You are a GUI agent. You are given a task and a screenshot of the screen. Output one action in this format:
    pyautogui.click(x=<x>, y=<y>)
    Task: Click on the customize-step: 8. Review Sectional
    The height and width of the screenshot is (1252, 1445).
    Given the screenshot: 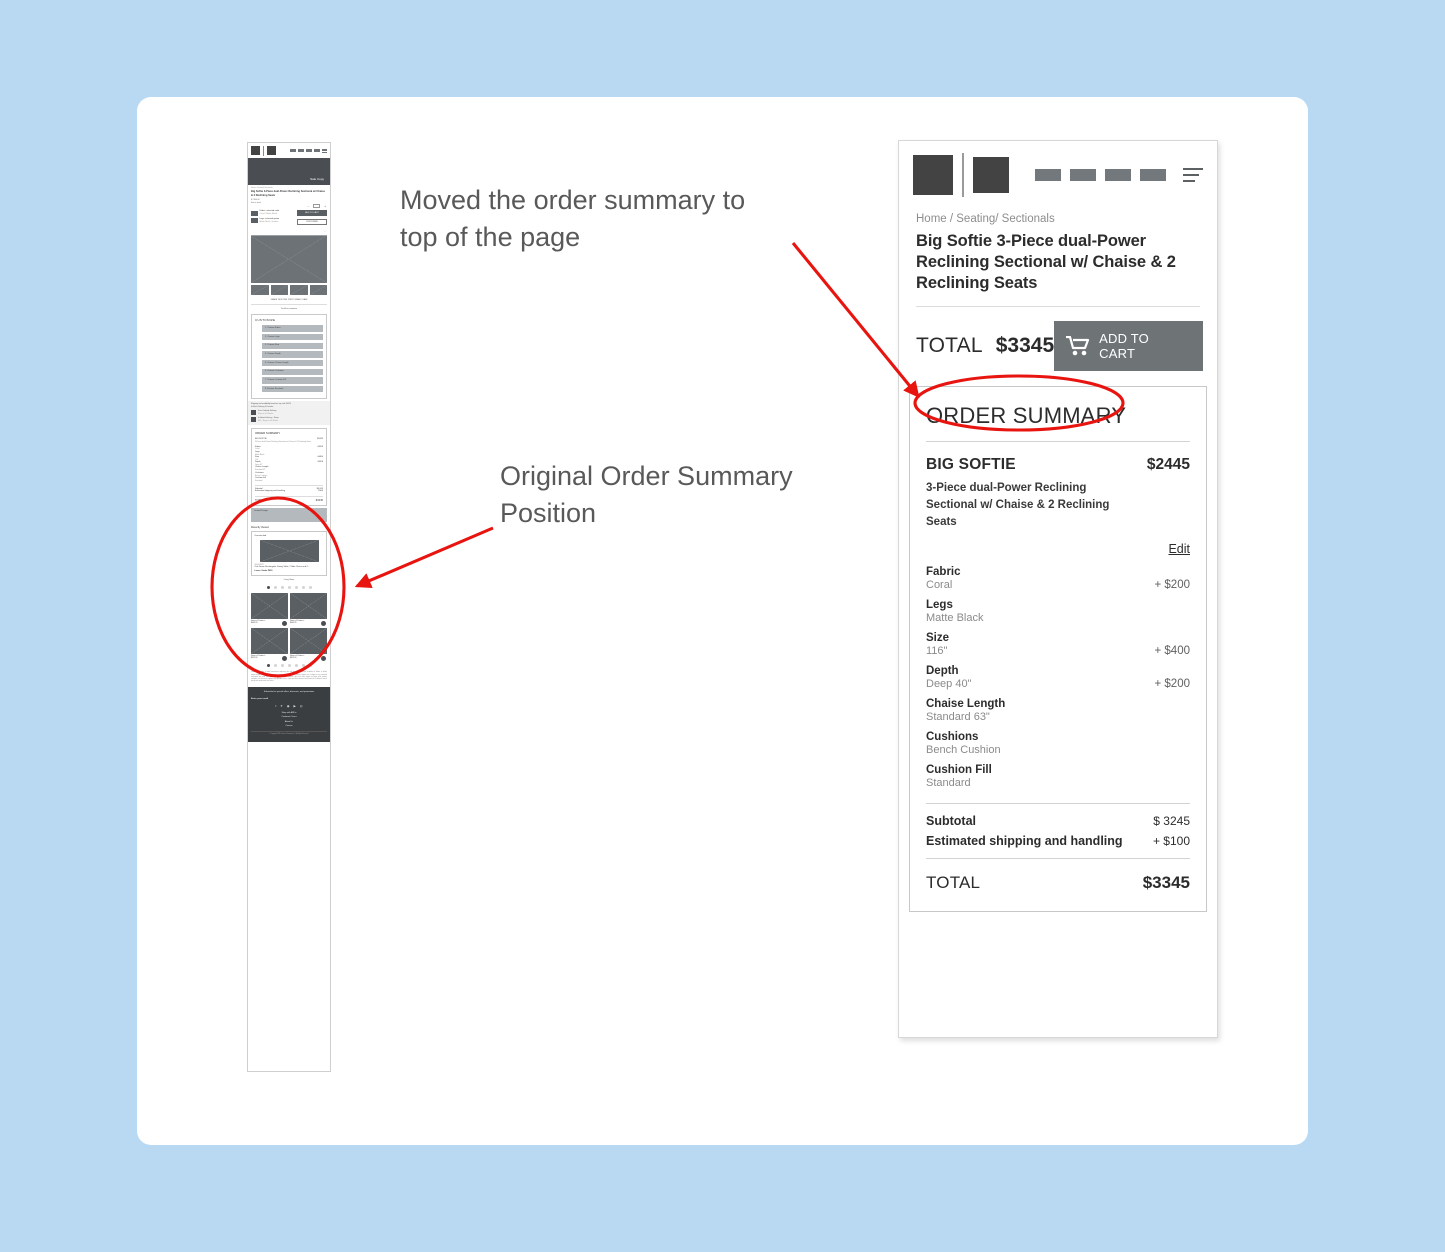 What is the action you would take?
    pyautogui.click(x=292, y=389)
    